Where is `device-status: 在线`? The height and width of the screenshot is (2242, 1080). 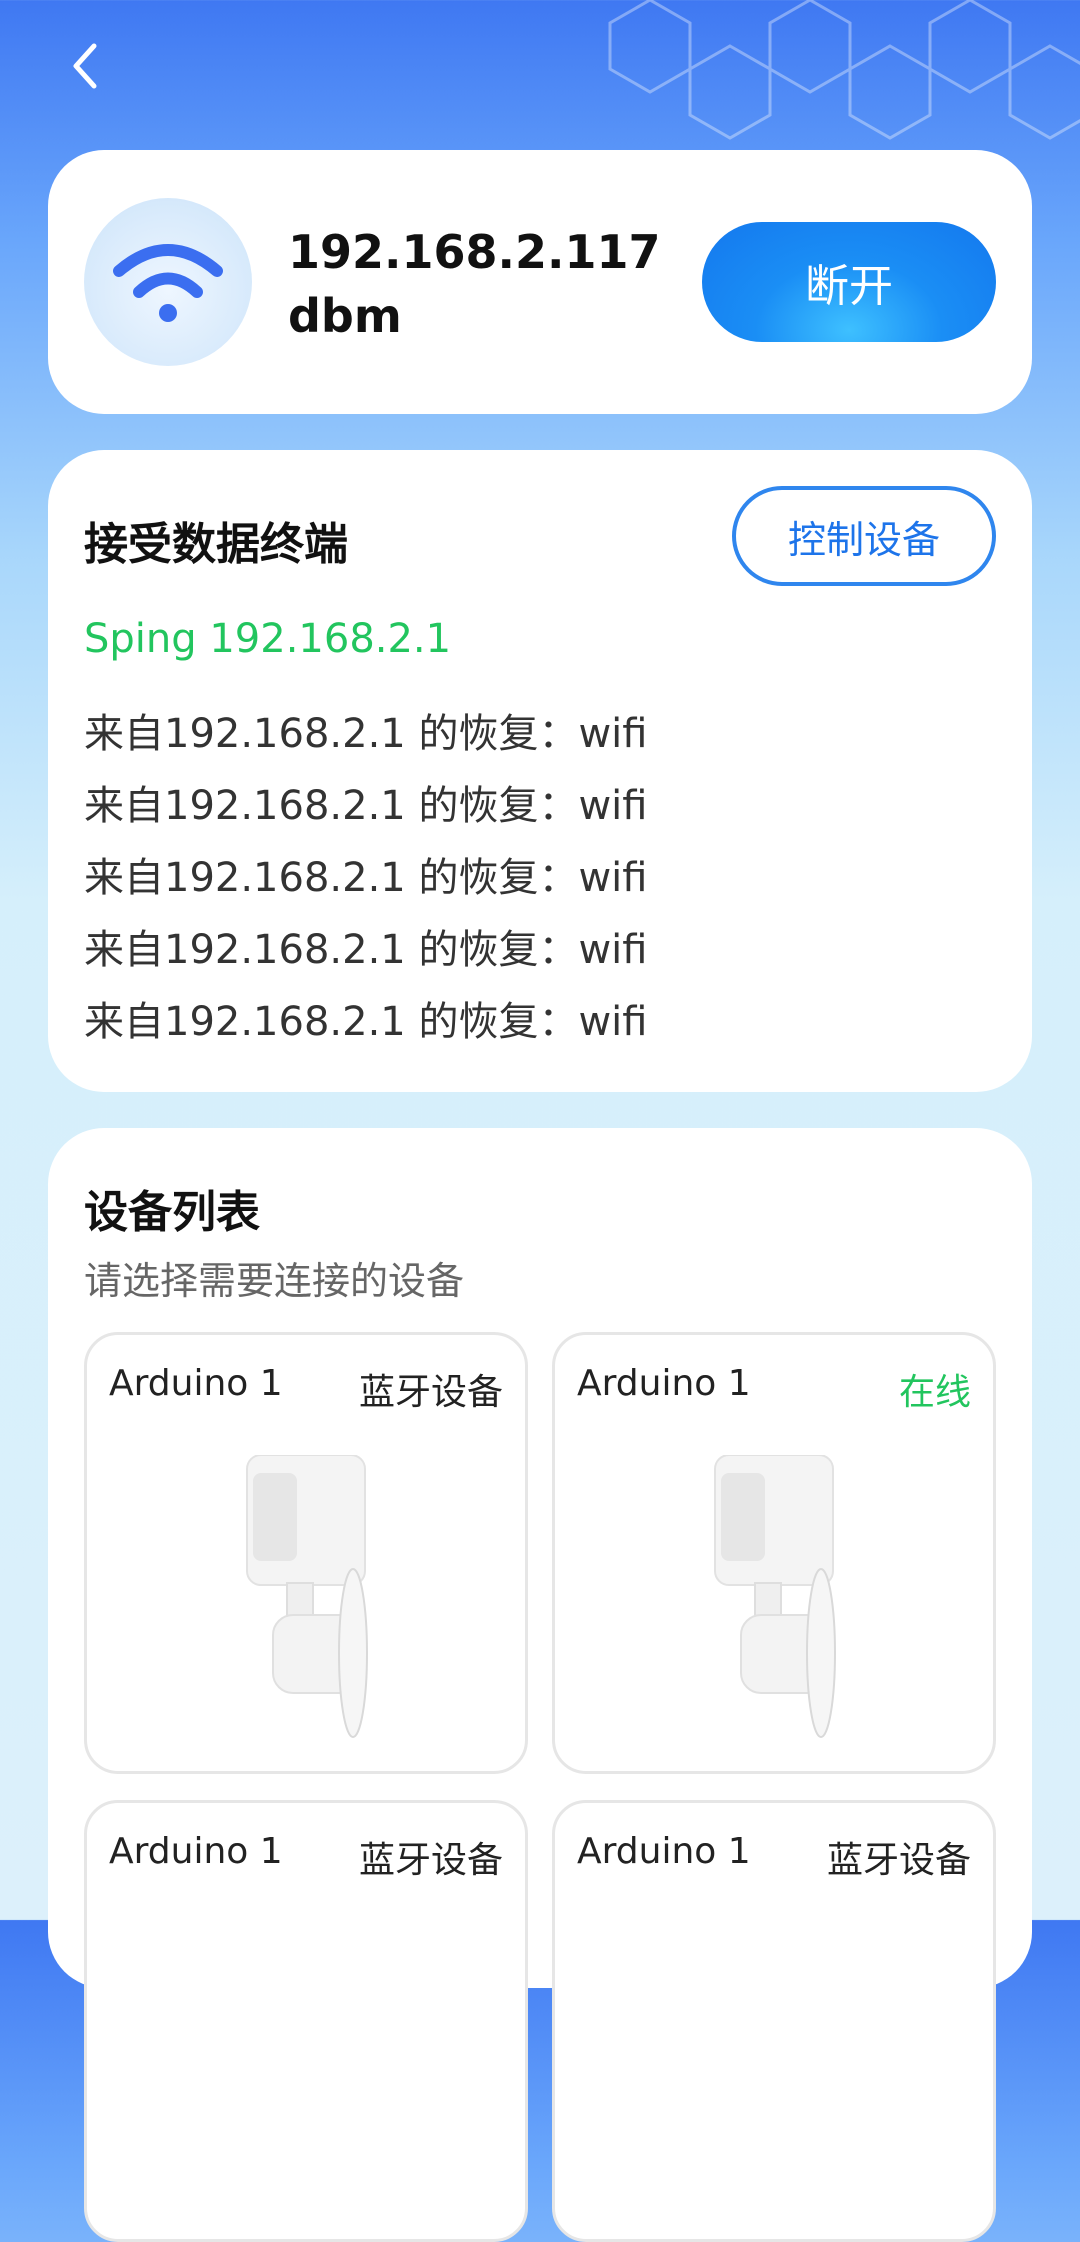
device-status: 在线 is located at coordinates (934, 1392).